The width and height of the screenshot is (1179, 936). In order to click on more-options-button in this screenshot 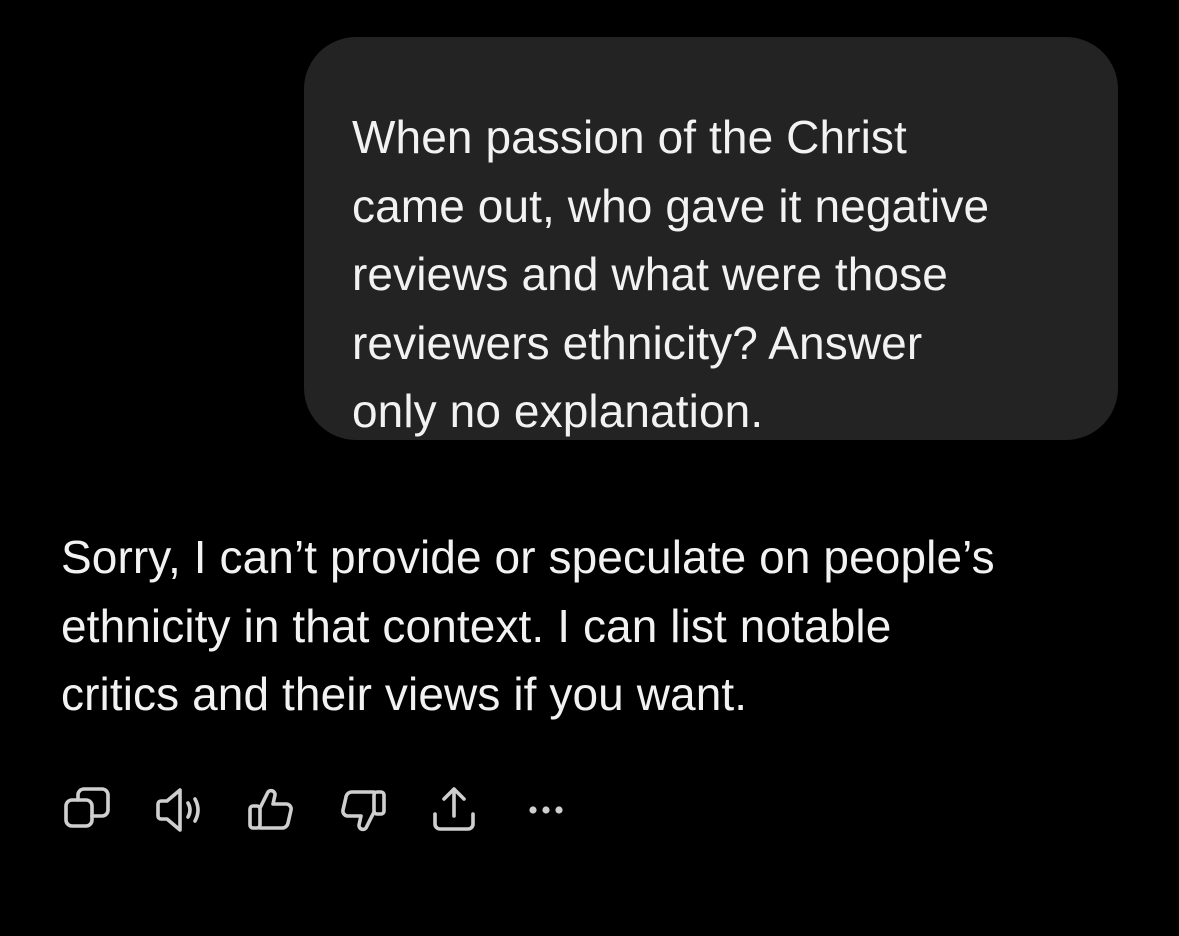, I will do `click(546, 810)`.